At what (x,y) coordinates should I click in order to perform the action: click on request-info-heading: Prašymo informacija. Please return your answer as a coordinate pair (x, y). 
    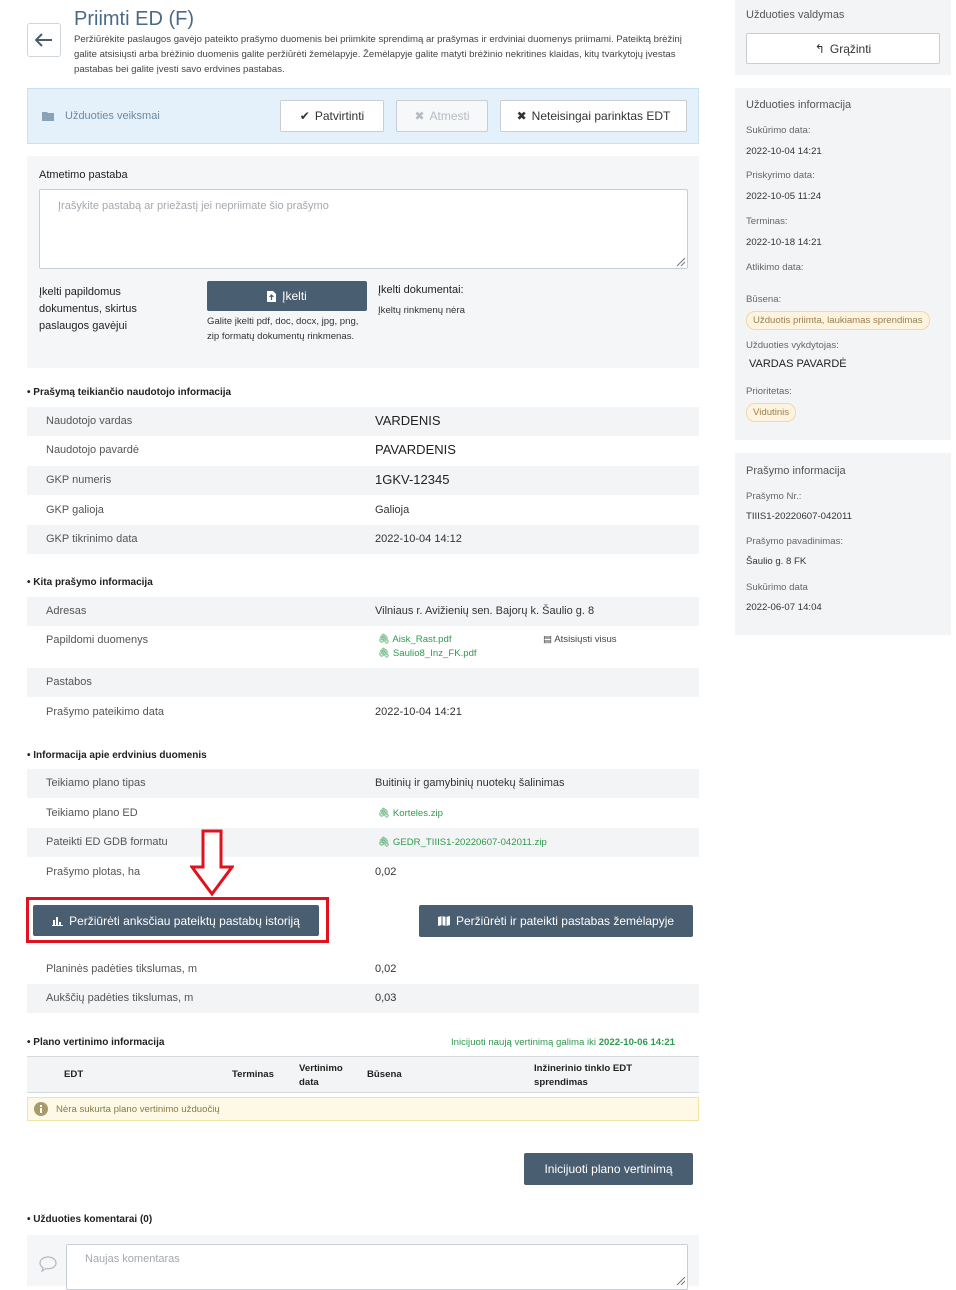
    Looking at the image, I should click on (796, 471).